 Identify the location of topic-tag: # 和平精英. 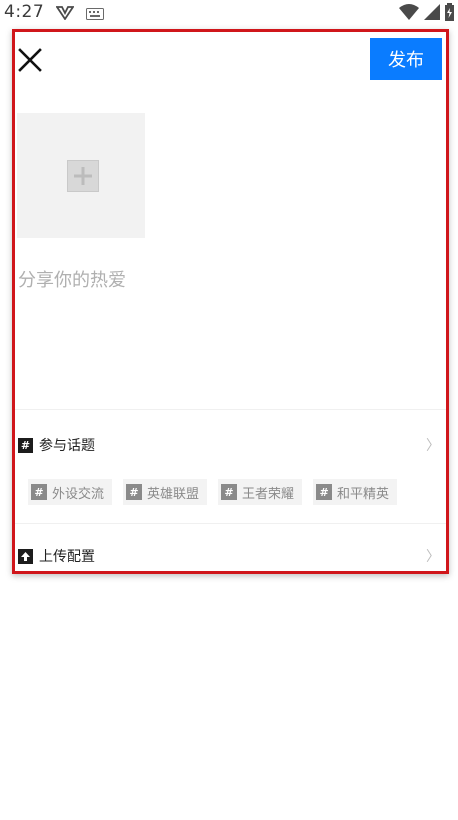
(355, 492).